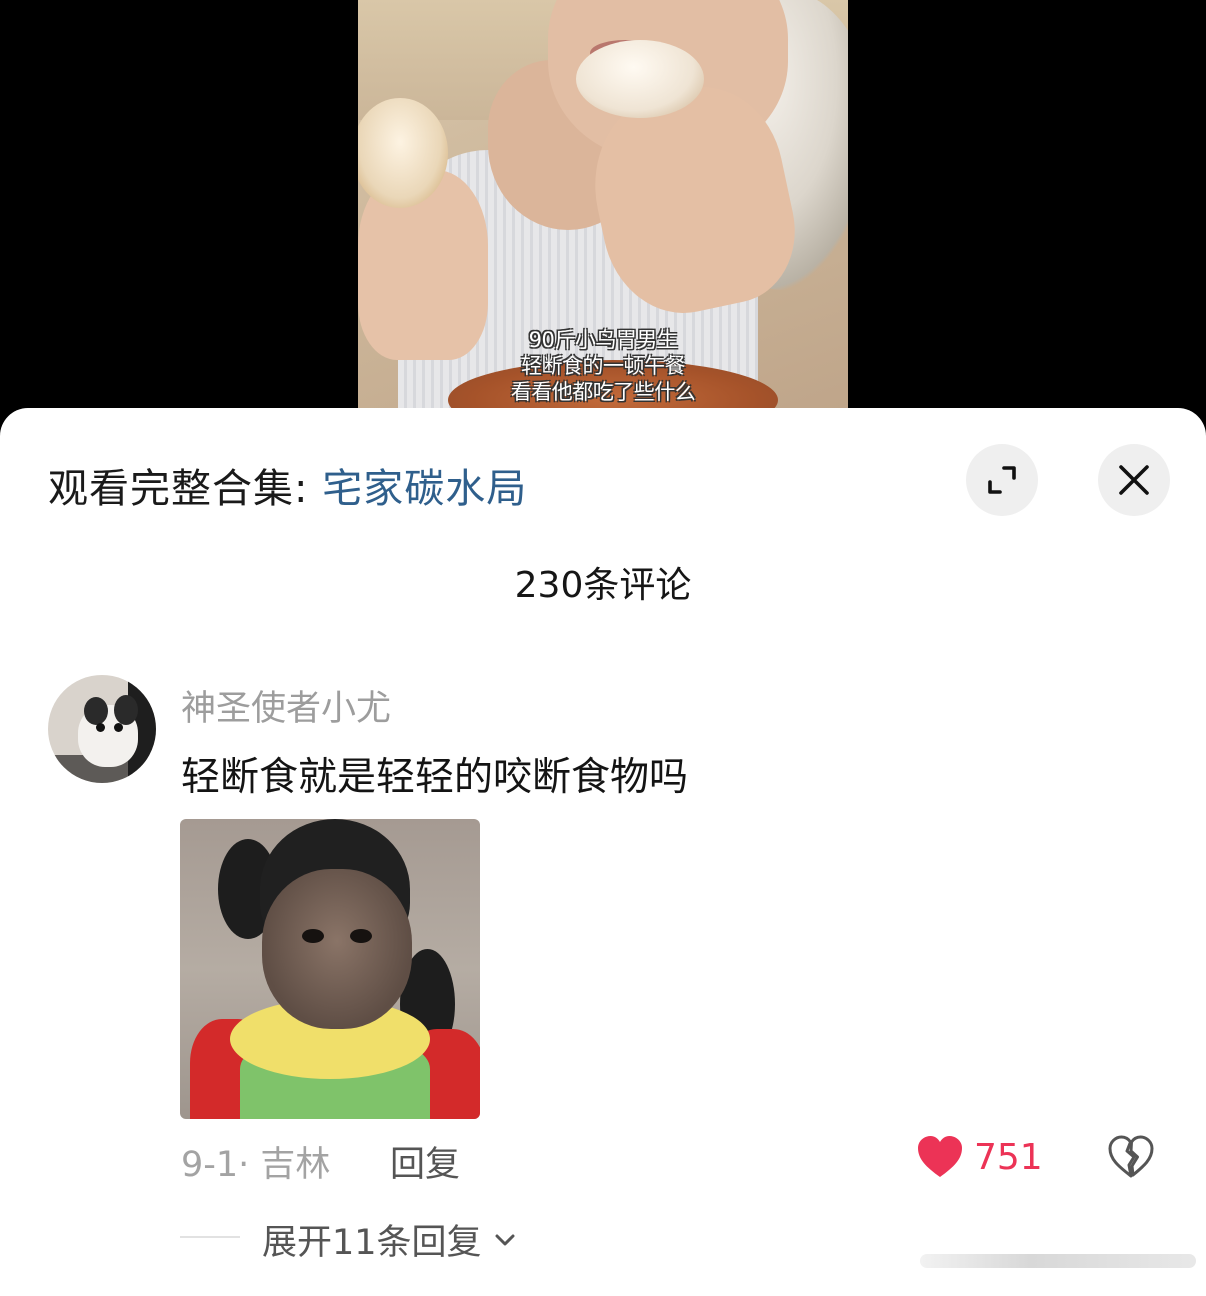  Describe the element at coordinates (940, 1156) in the screenshot. I see `heart-filled-icon` at that location.